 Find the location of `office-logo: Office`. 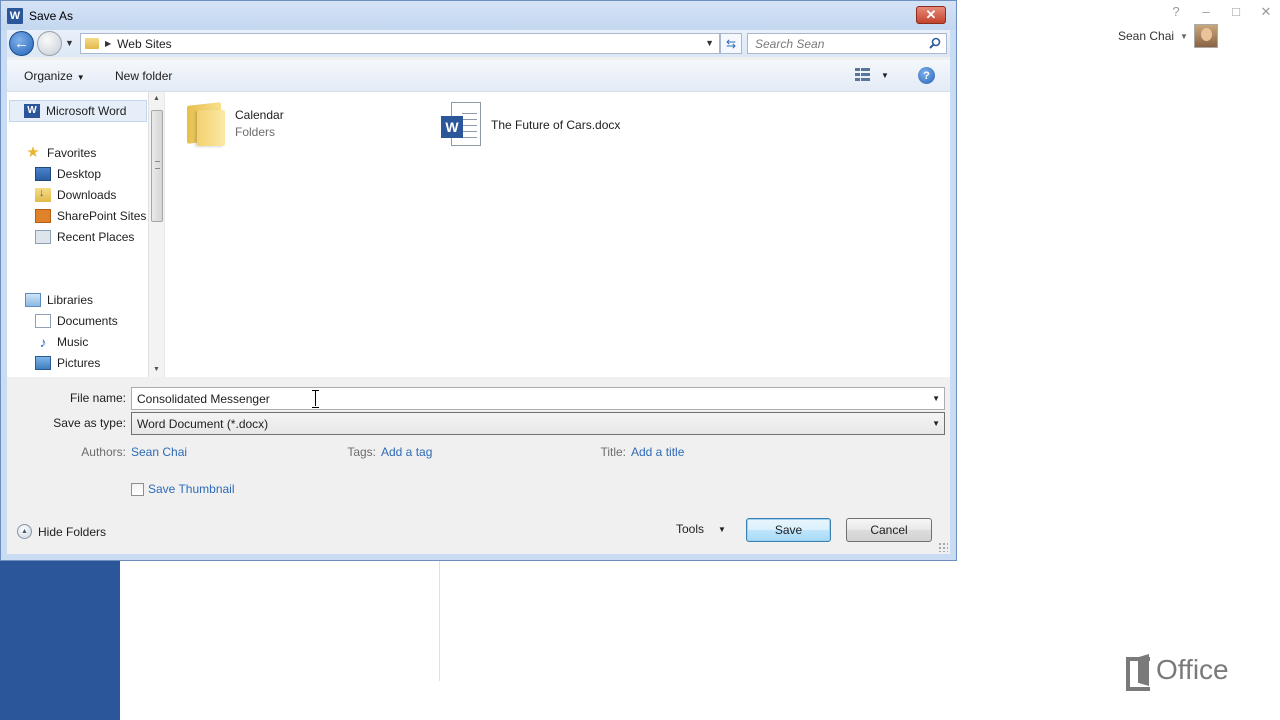

office-logo: Office is located at coordinates (1177, 672).